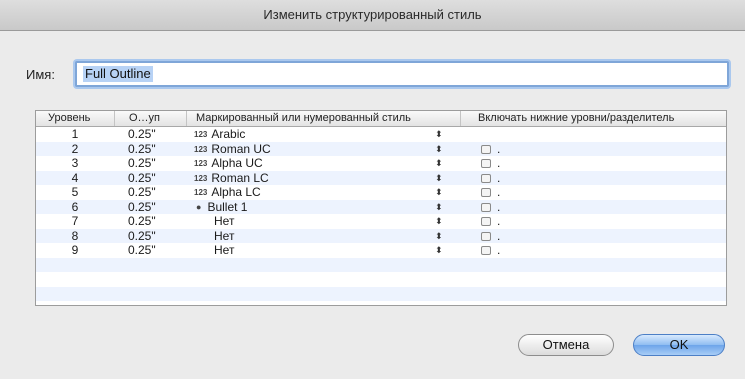 This screenshot has width=745, height=379. I want to click on style-popup: ● Bullet 1, so click(220, 207).